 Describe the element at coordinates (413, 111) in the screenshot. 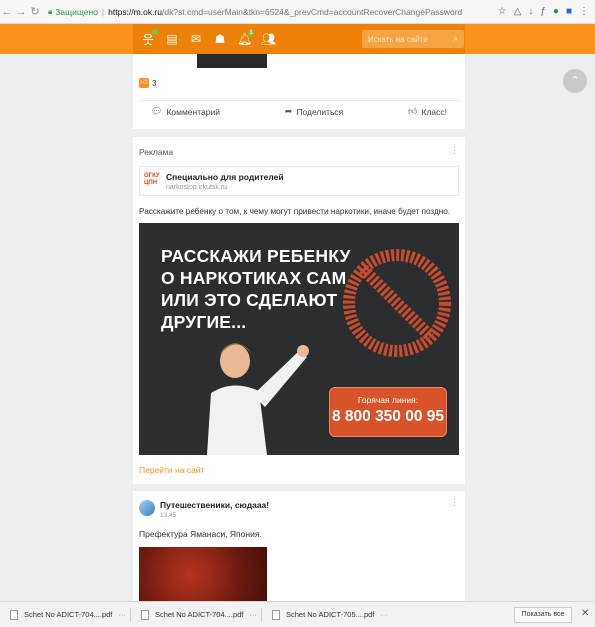

I see `thumbs-up-icon: 👍︎` at that location.